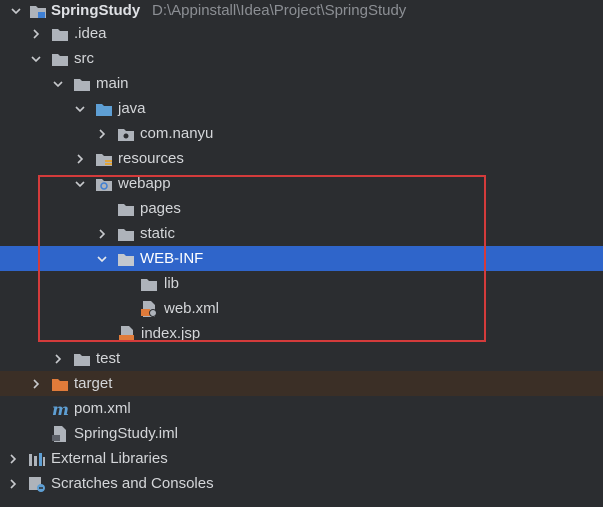  What do you see at coordinates (132, 483) in the screenshot?
I see `tree-item-label: Scratches and Consoles` at bounding box center [132, 483].